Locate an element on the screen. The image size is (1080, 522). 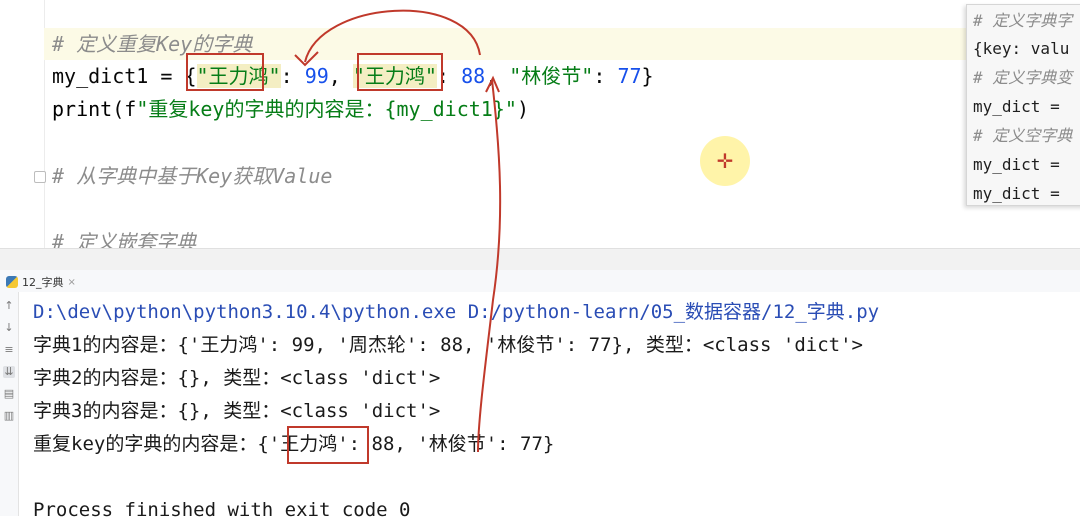
editor-gutter is located at coordinates (22, 124).